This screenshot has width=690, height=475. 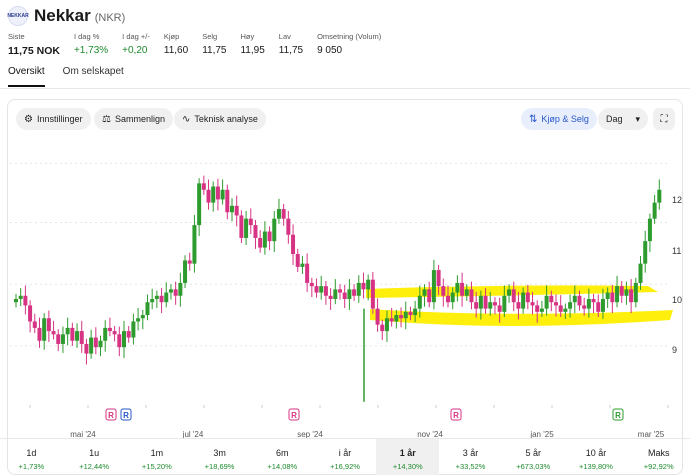 What do you see at coordinates (26, 76) in the screenshot?
I see `tab-oversikt: Oversikt` at bounding box center [26, 76].